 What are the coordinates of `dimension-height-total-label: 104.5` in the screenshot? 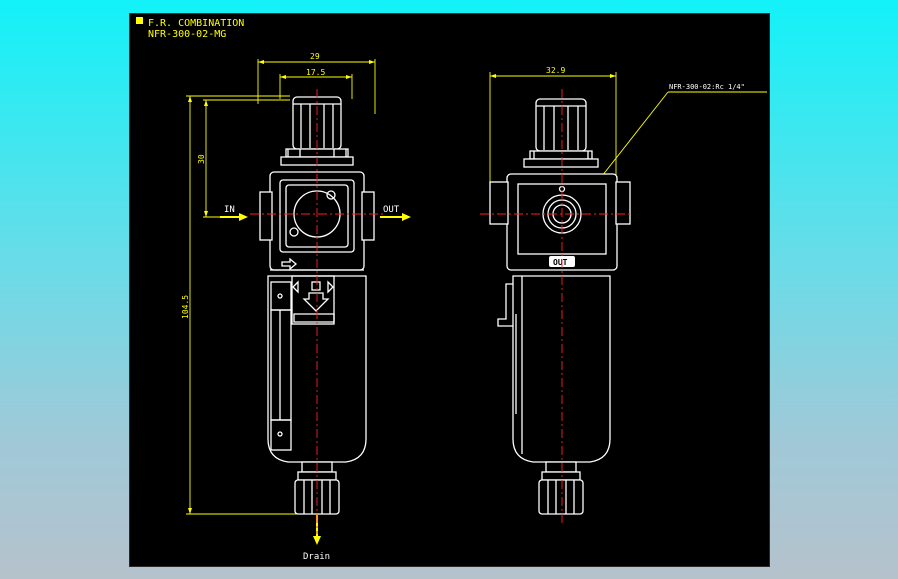 It's located at (185, 307).